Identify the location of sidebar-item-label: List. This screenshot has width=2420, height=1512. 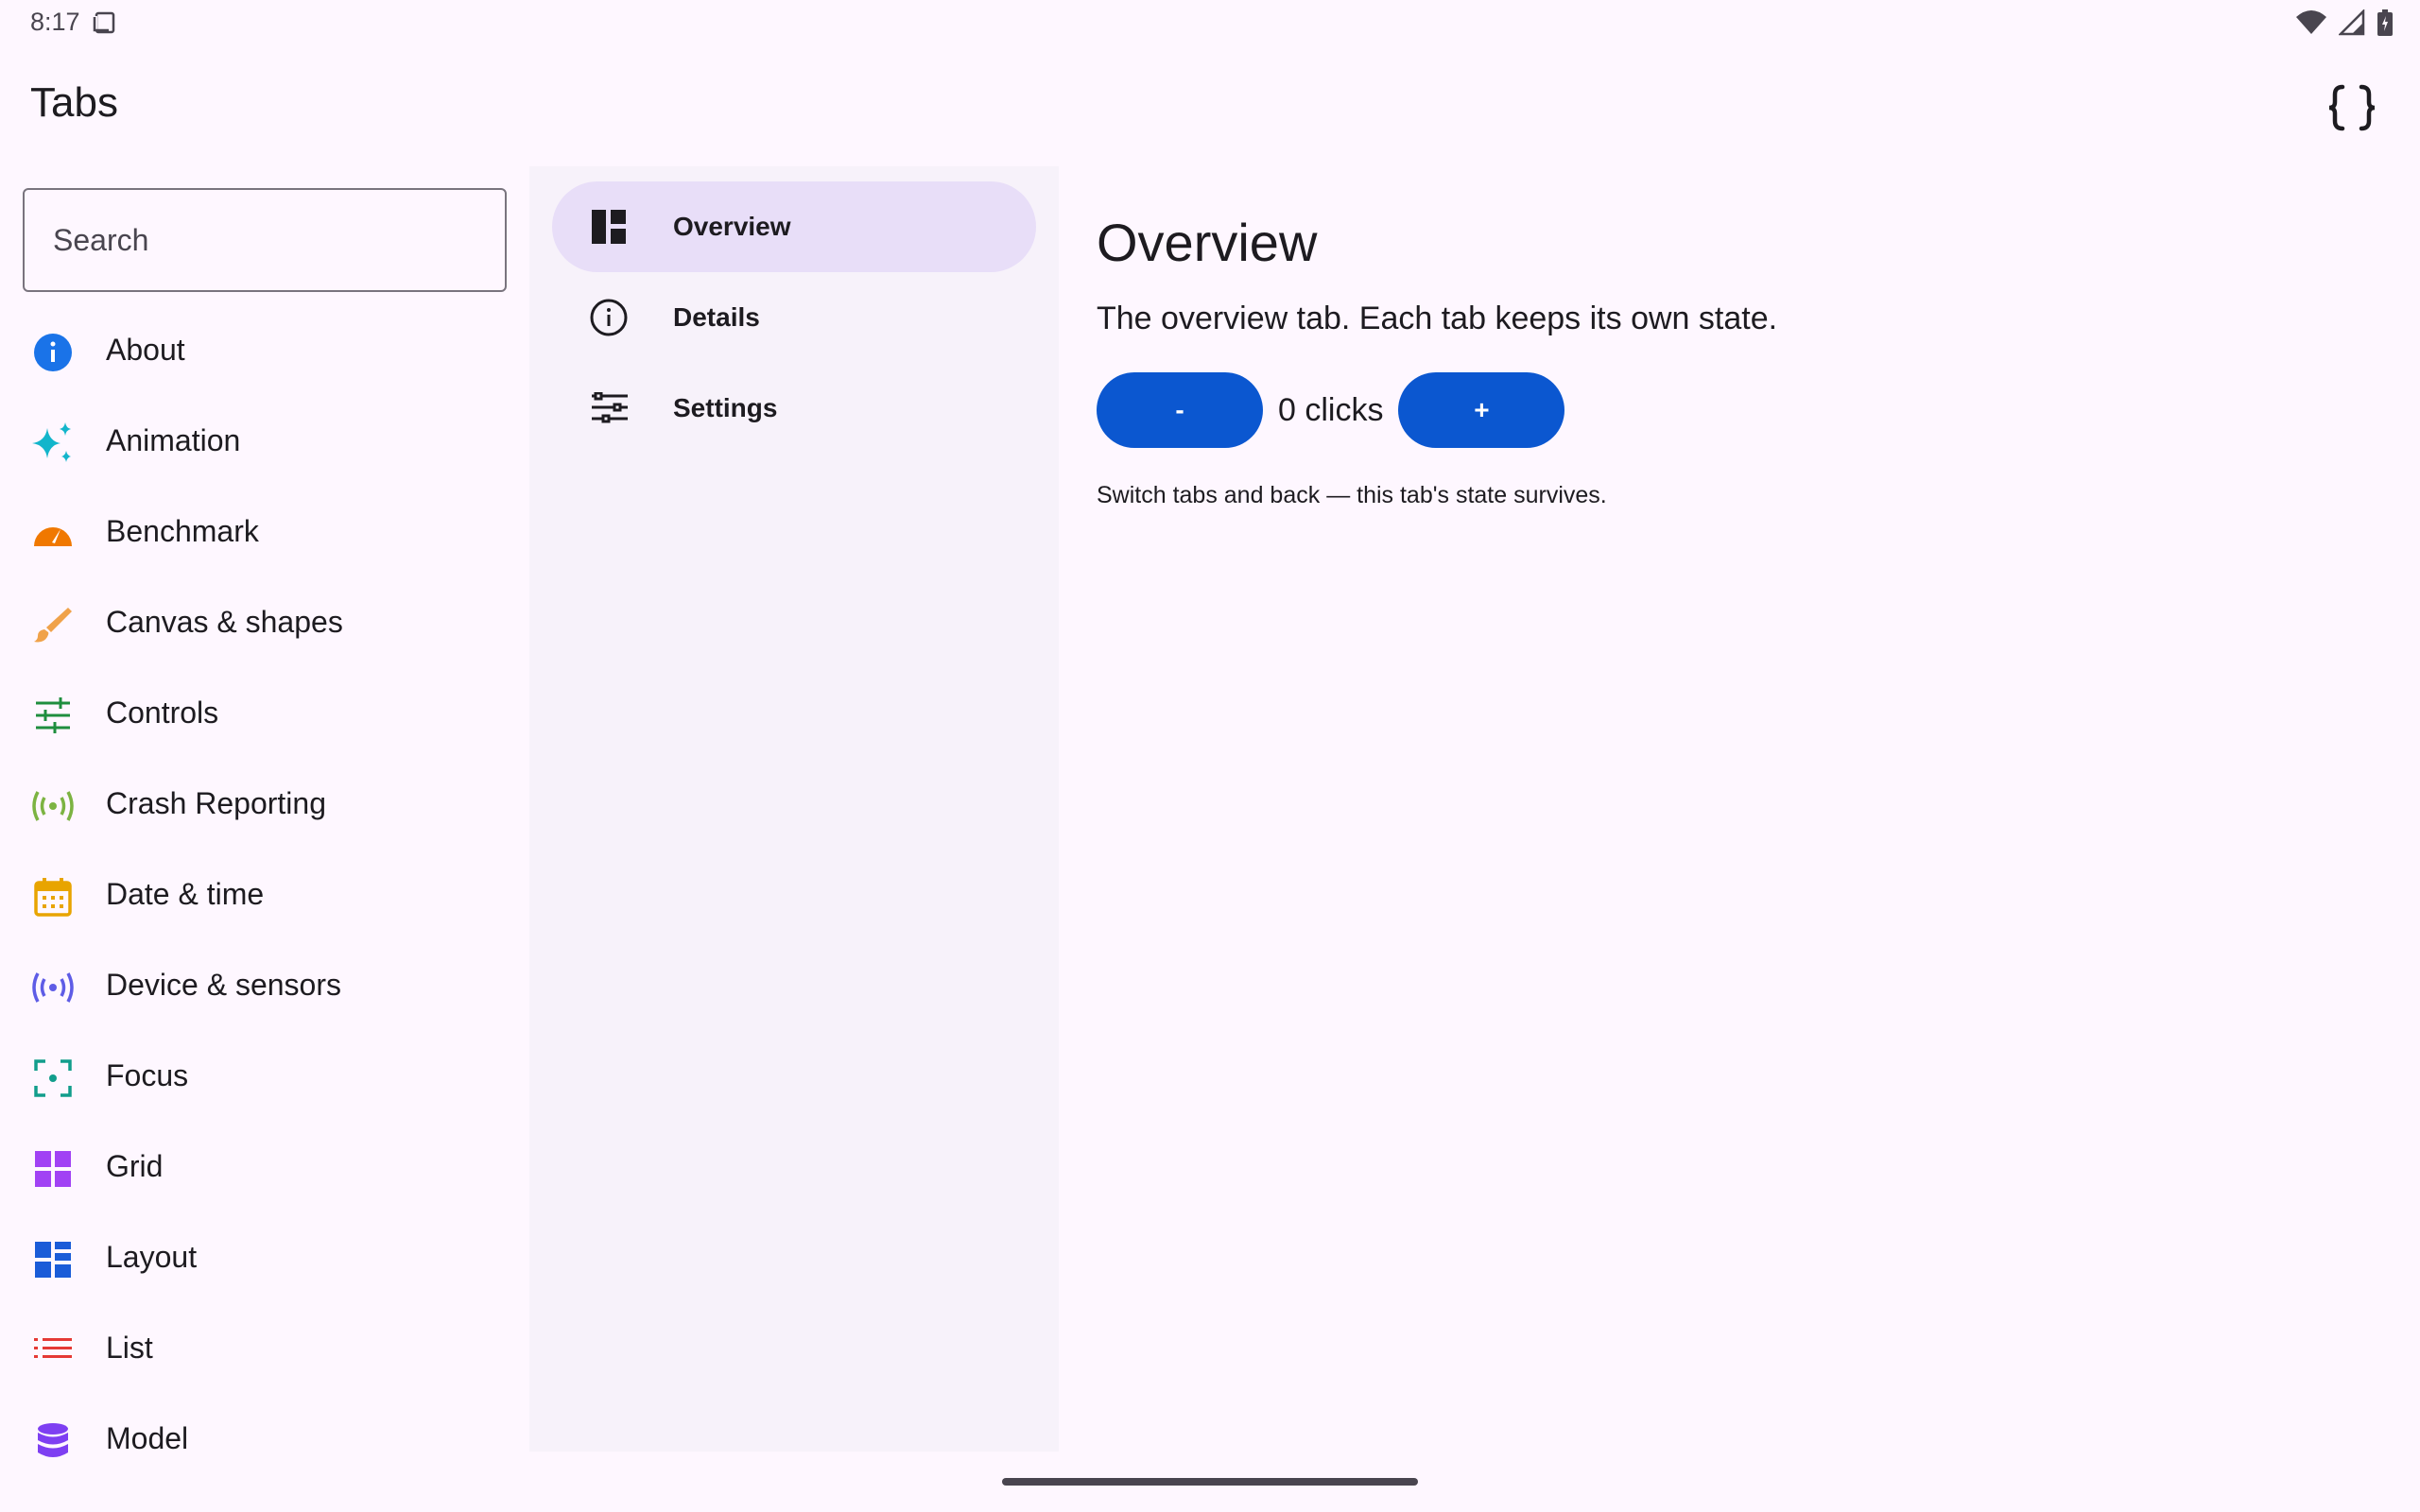
(129, 1347).